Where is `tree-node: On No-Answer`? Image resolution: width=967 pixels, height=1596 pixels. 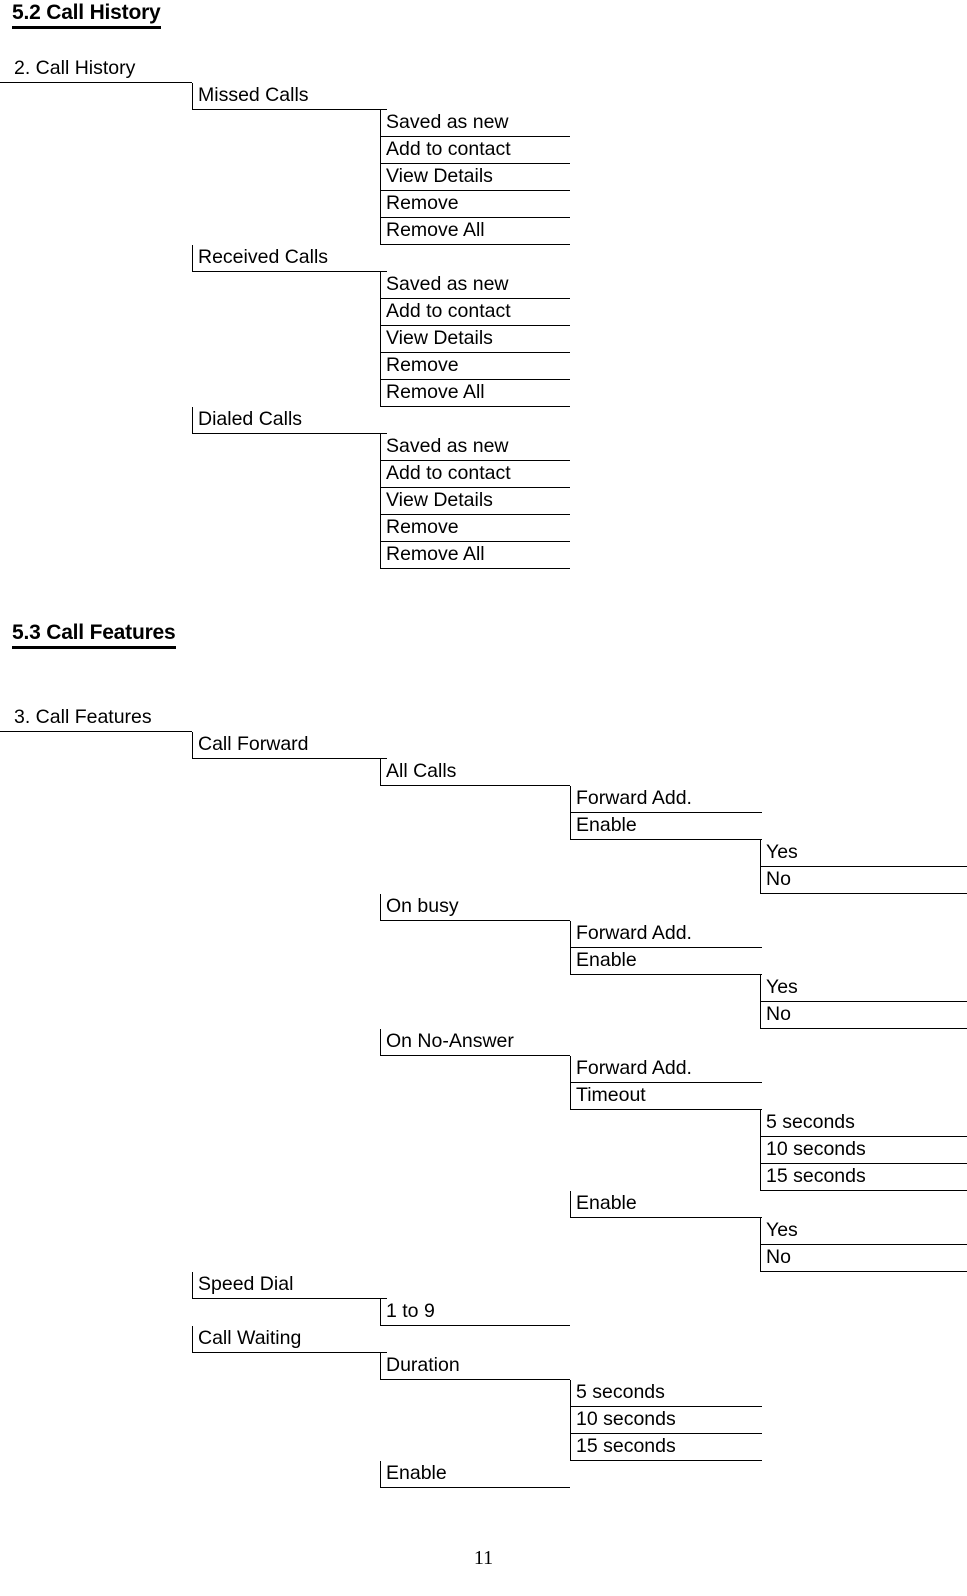 tree-node: On No-Answer is located at coordinates (475, 1042).